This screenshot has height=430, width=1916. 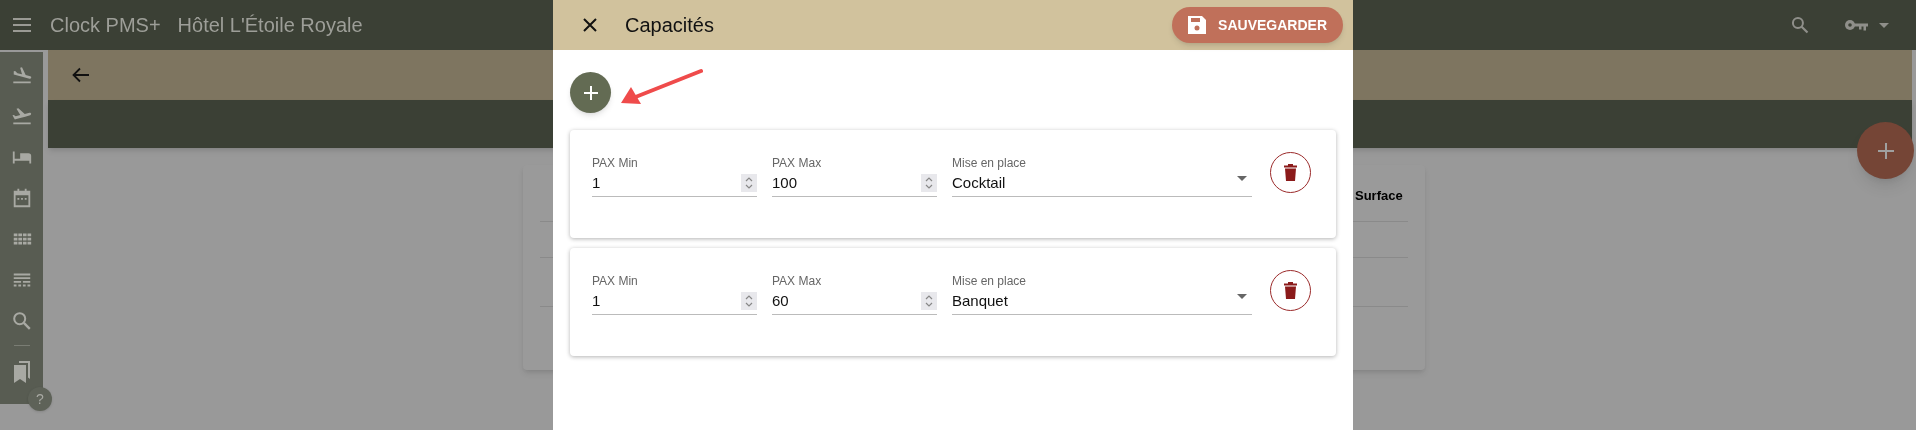 I want to click on save-button: SAUVEGARDER, so click(x=1257, y=25).